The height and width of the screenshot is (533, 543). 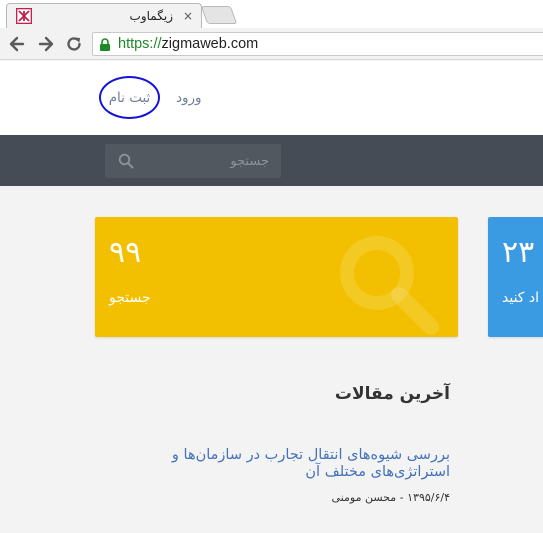 I want to click on search-band, so click(x=271, y=160).